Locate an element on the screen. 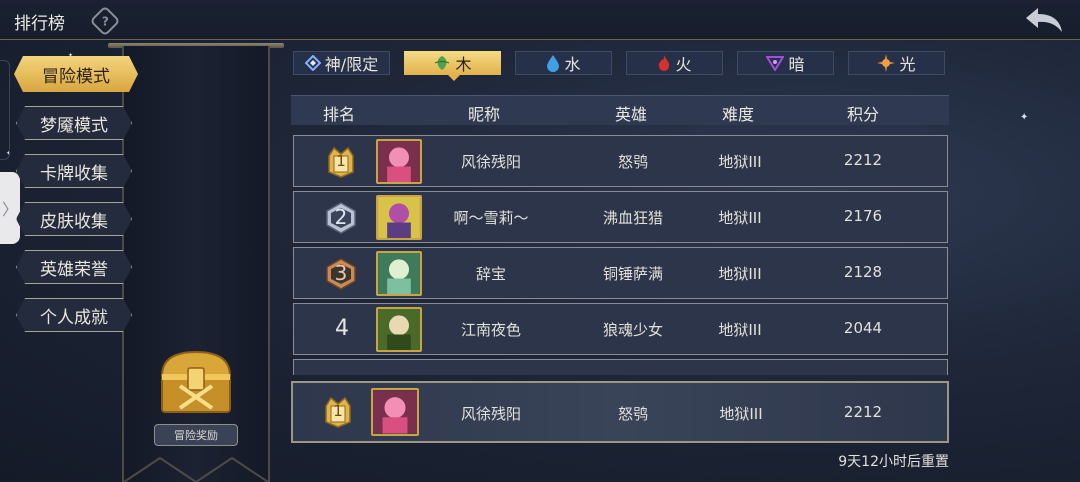  diamond-icon is located at coordinates (312, 63).